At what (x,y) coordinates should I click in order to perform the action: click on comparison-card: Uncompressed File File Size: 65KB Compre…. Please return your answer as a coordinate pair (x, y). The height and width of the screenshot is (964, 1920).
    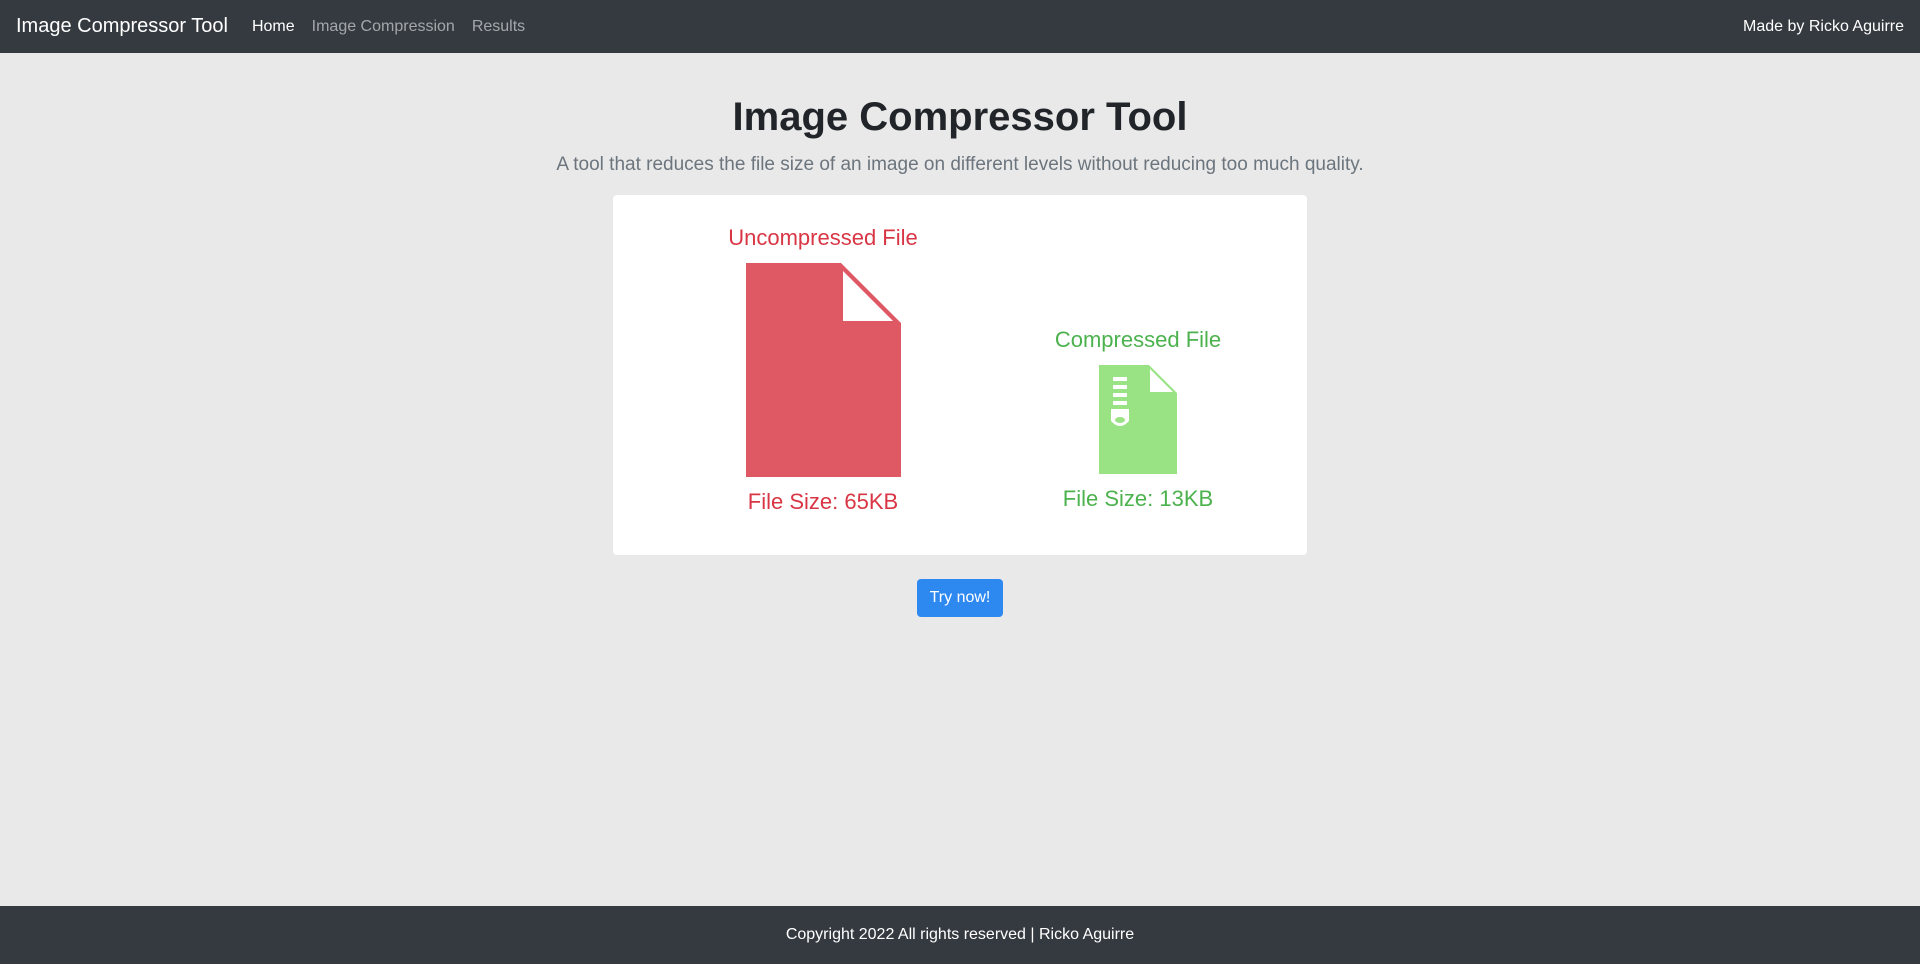
    Looking at the image, I should click on (960, 375).